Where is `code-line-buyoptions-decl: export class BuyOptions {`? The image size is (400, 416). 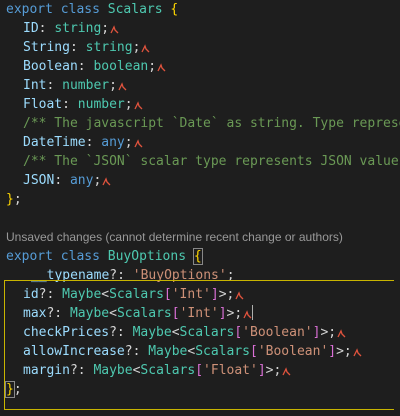
code-line-buyoptions-decl: export class BuyOptions { is located at coordinates (200, 256).